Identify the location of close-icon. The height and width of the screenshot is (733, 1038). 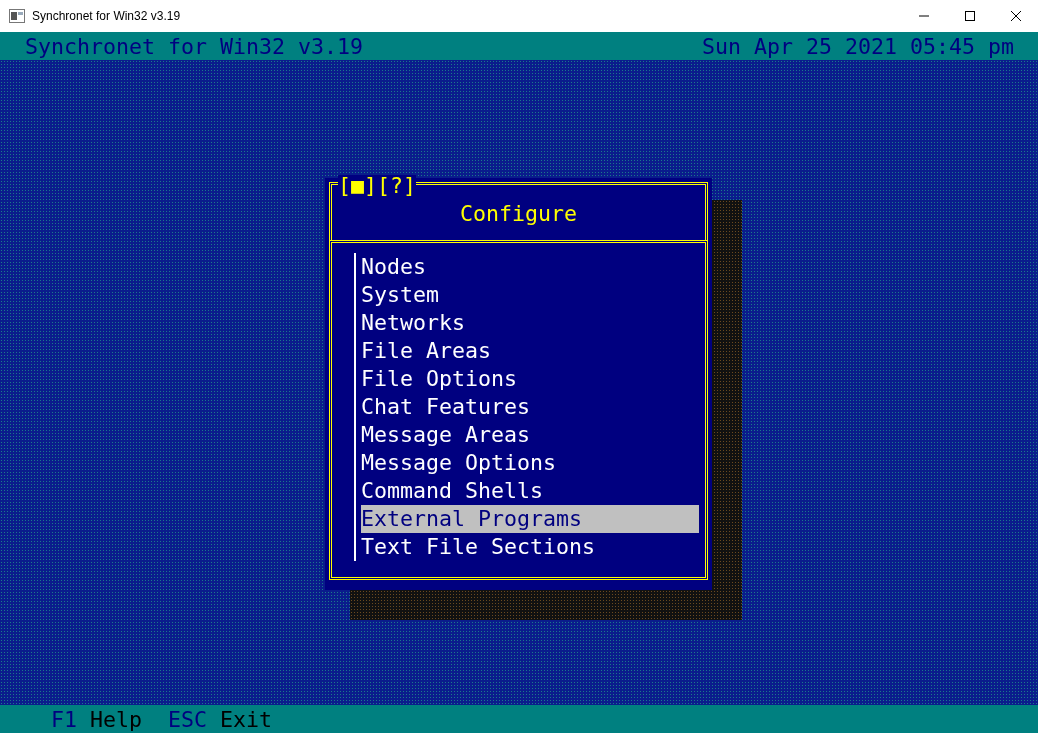
(1016, 16).